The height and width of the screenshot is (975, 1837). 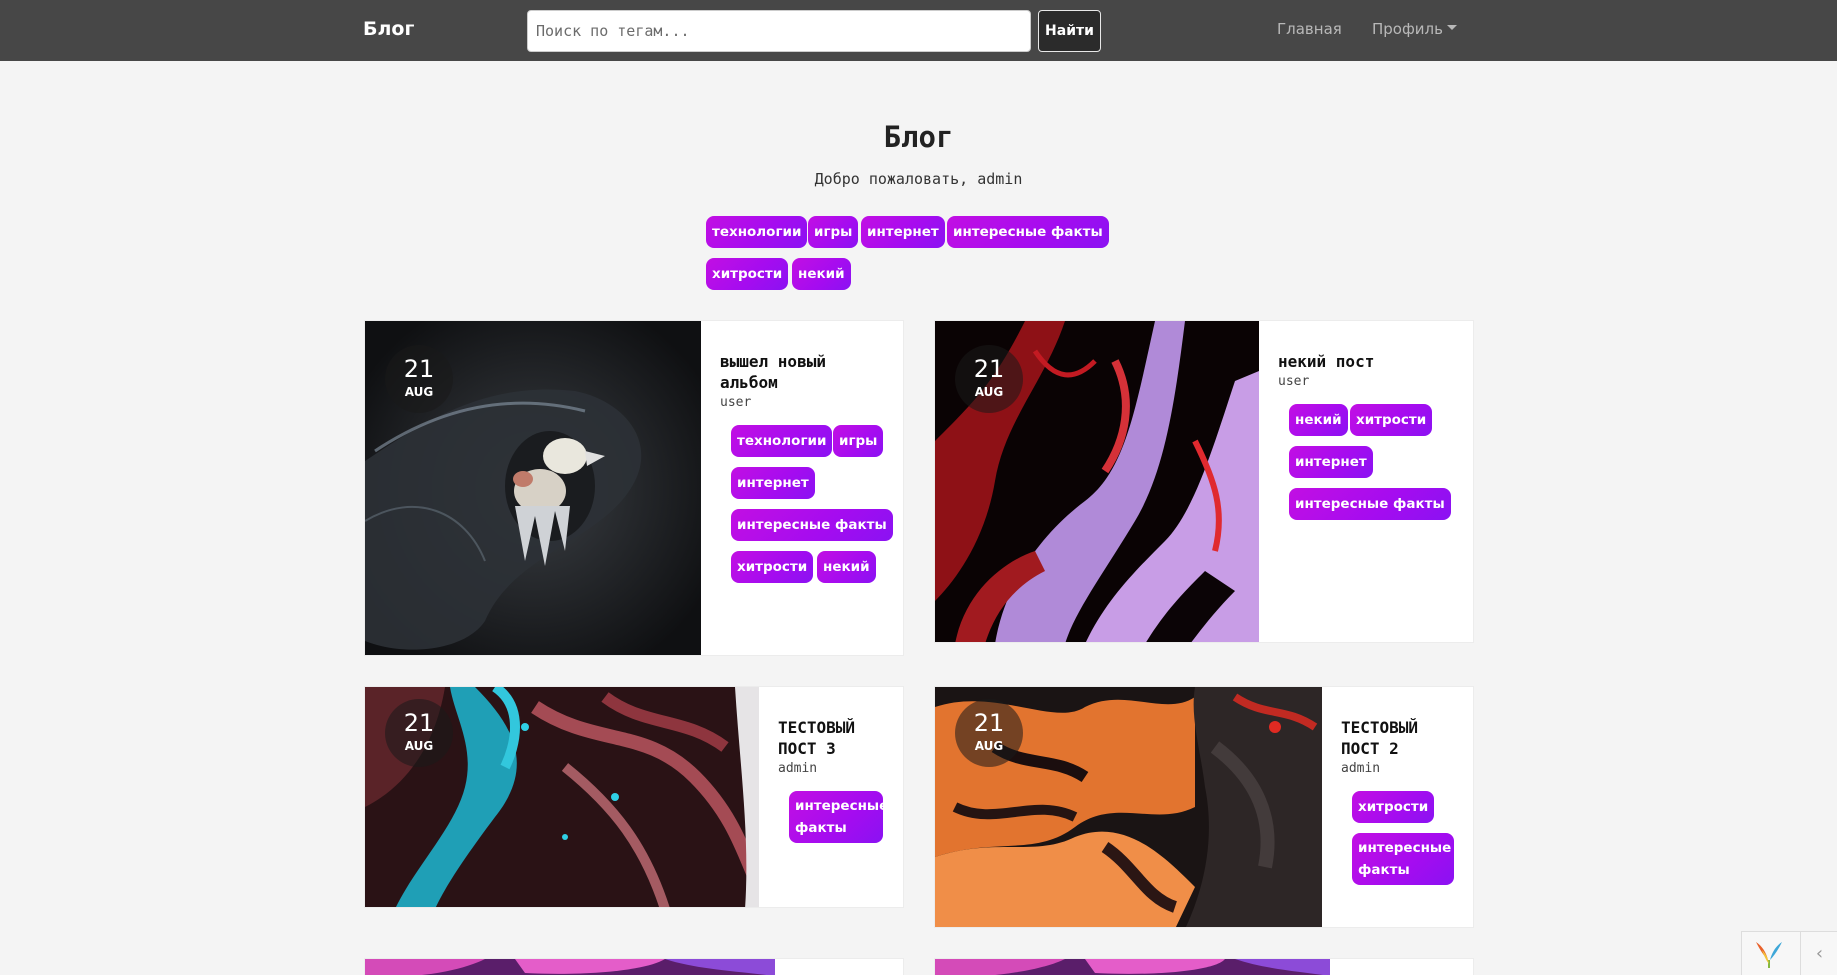 What do you see at coordinates (1363, 361) in the screenshot?
I see `post-title: некий пост` at bounding box center [1363, 361].